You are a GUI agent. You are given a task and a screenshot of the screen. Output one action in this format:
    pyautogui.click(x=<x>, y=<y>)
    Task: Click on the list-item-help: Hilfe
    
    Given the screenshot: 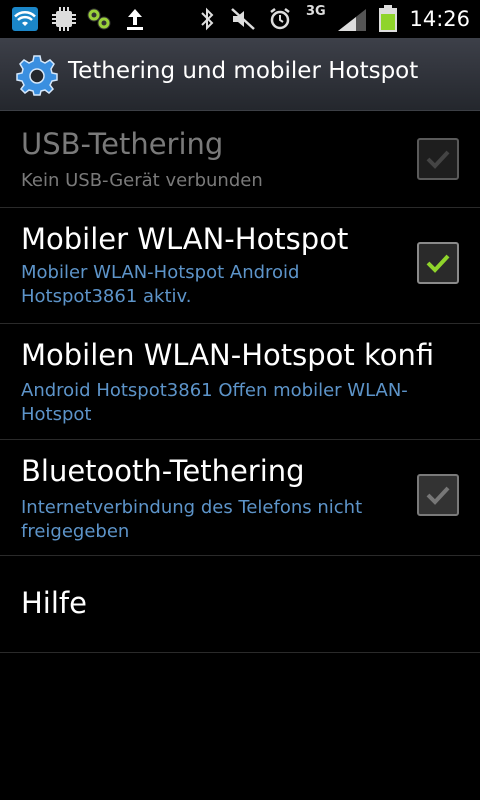 What is the action you would take?
    pyautogui.click(x=240, y=604)
    